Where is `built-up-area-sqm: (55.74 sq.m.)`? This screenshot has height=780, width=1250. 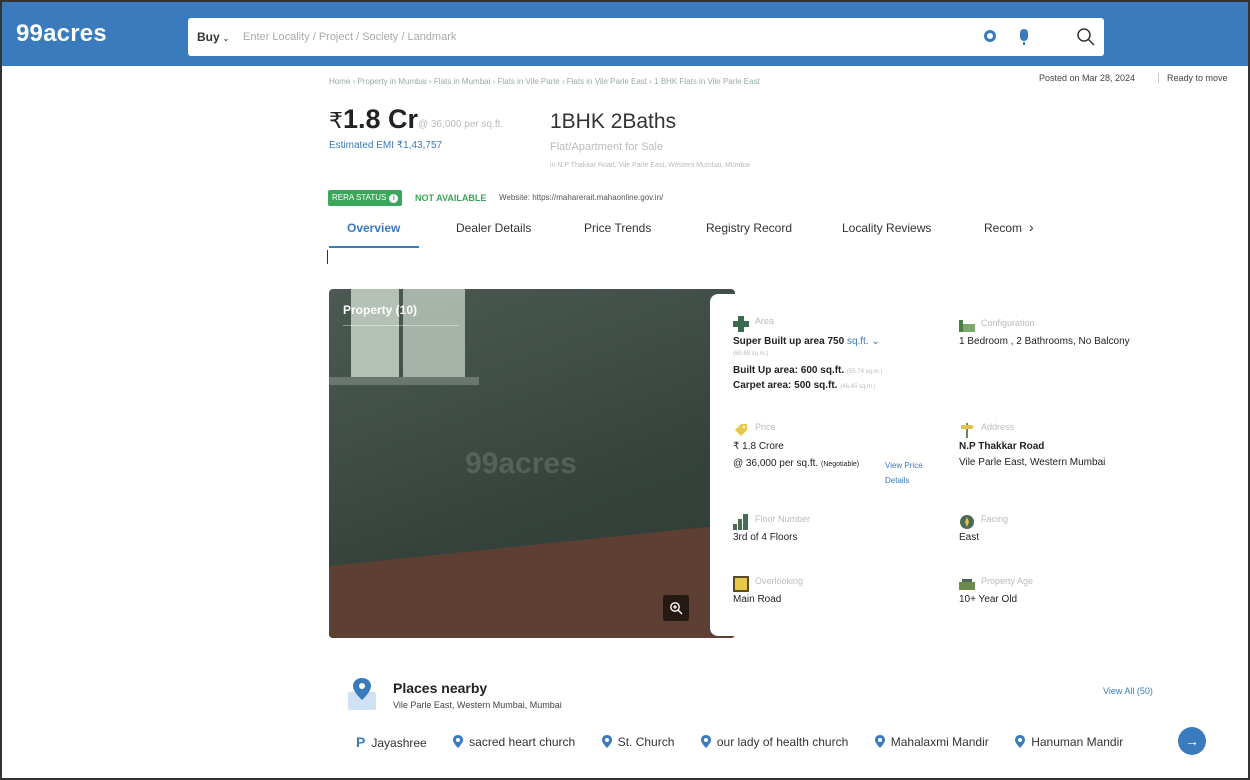 built-up-area-sqm: (55.74 sq.m.) is located at coordinates (864, 372).